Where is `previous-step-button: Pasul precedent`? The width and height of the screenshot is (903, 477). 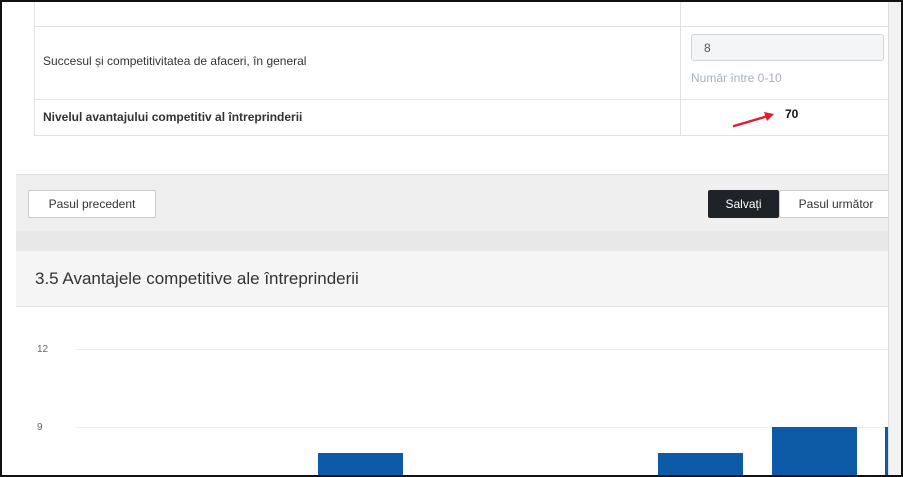
previous-step-button: Pasul precedent is located at coordinates (92, 204).